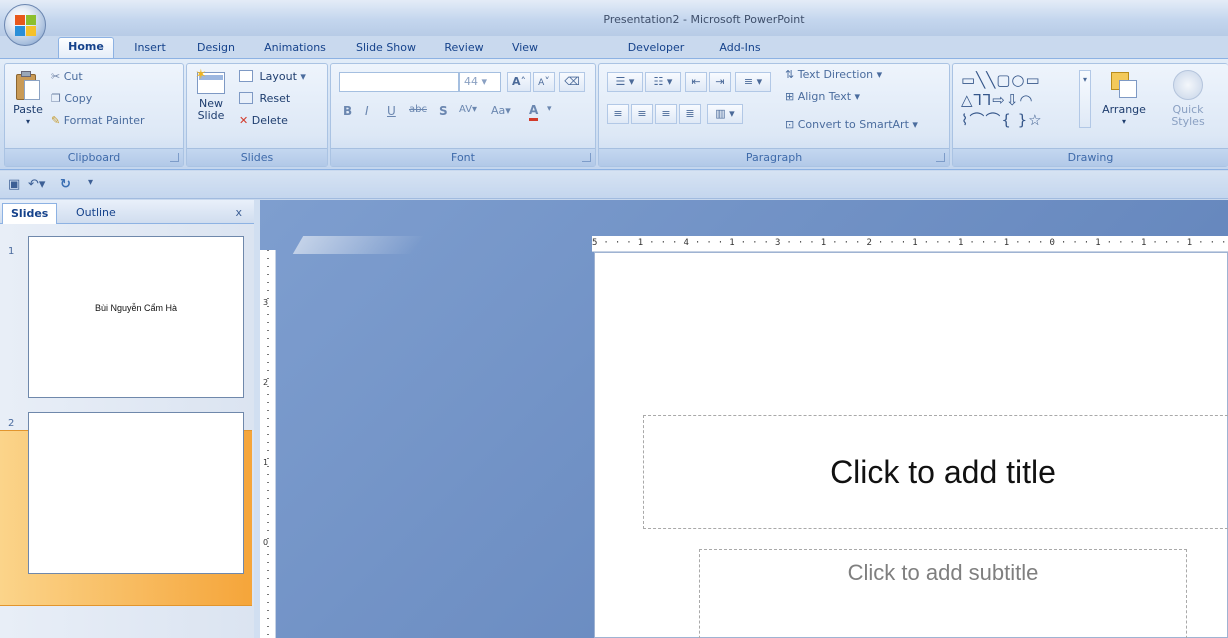  I want to click on arrange-label: Arrange, so click(1124, 109).